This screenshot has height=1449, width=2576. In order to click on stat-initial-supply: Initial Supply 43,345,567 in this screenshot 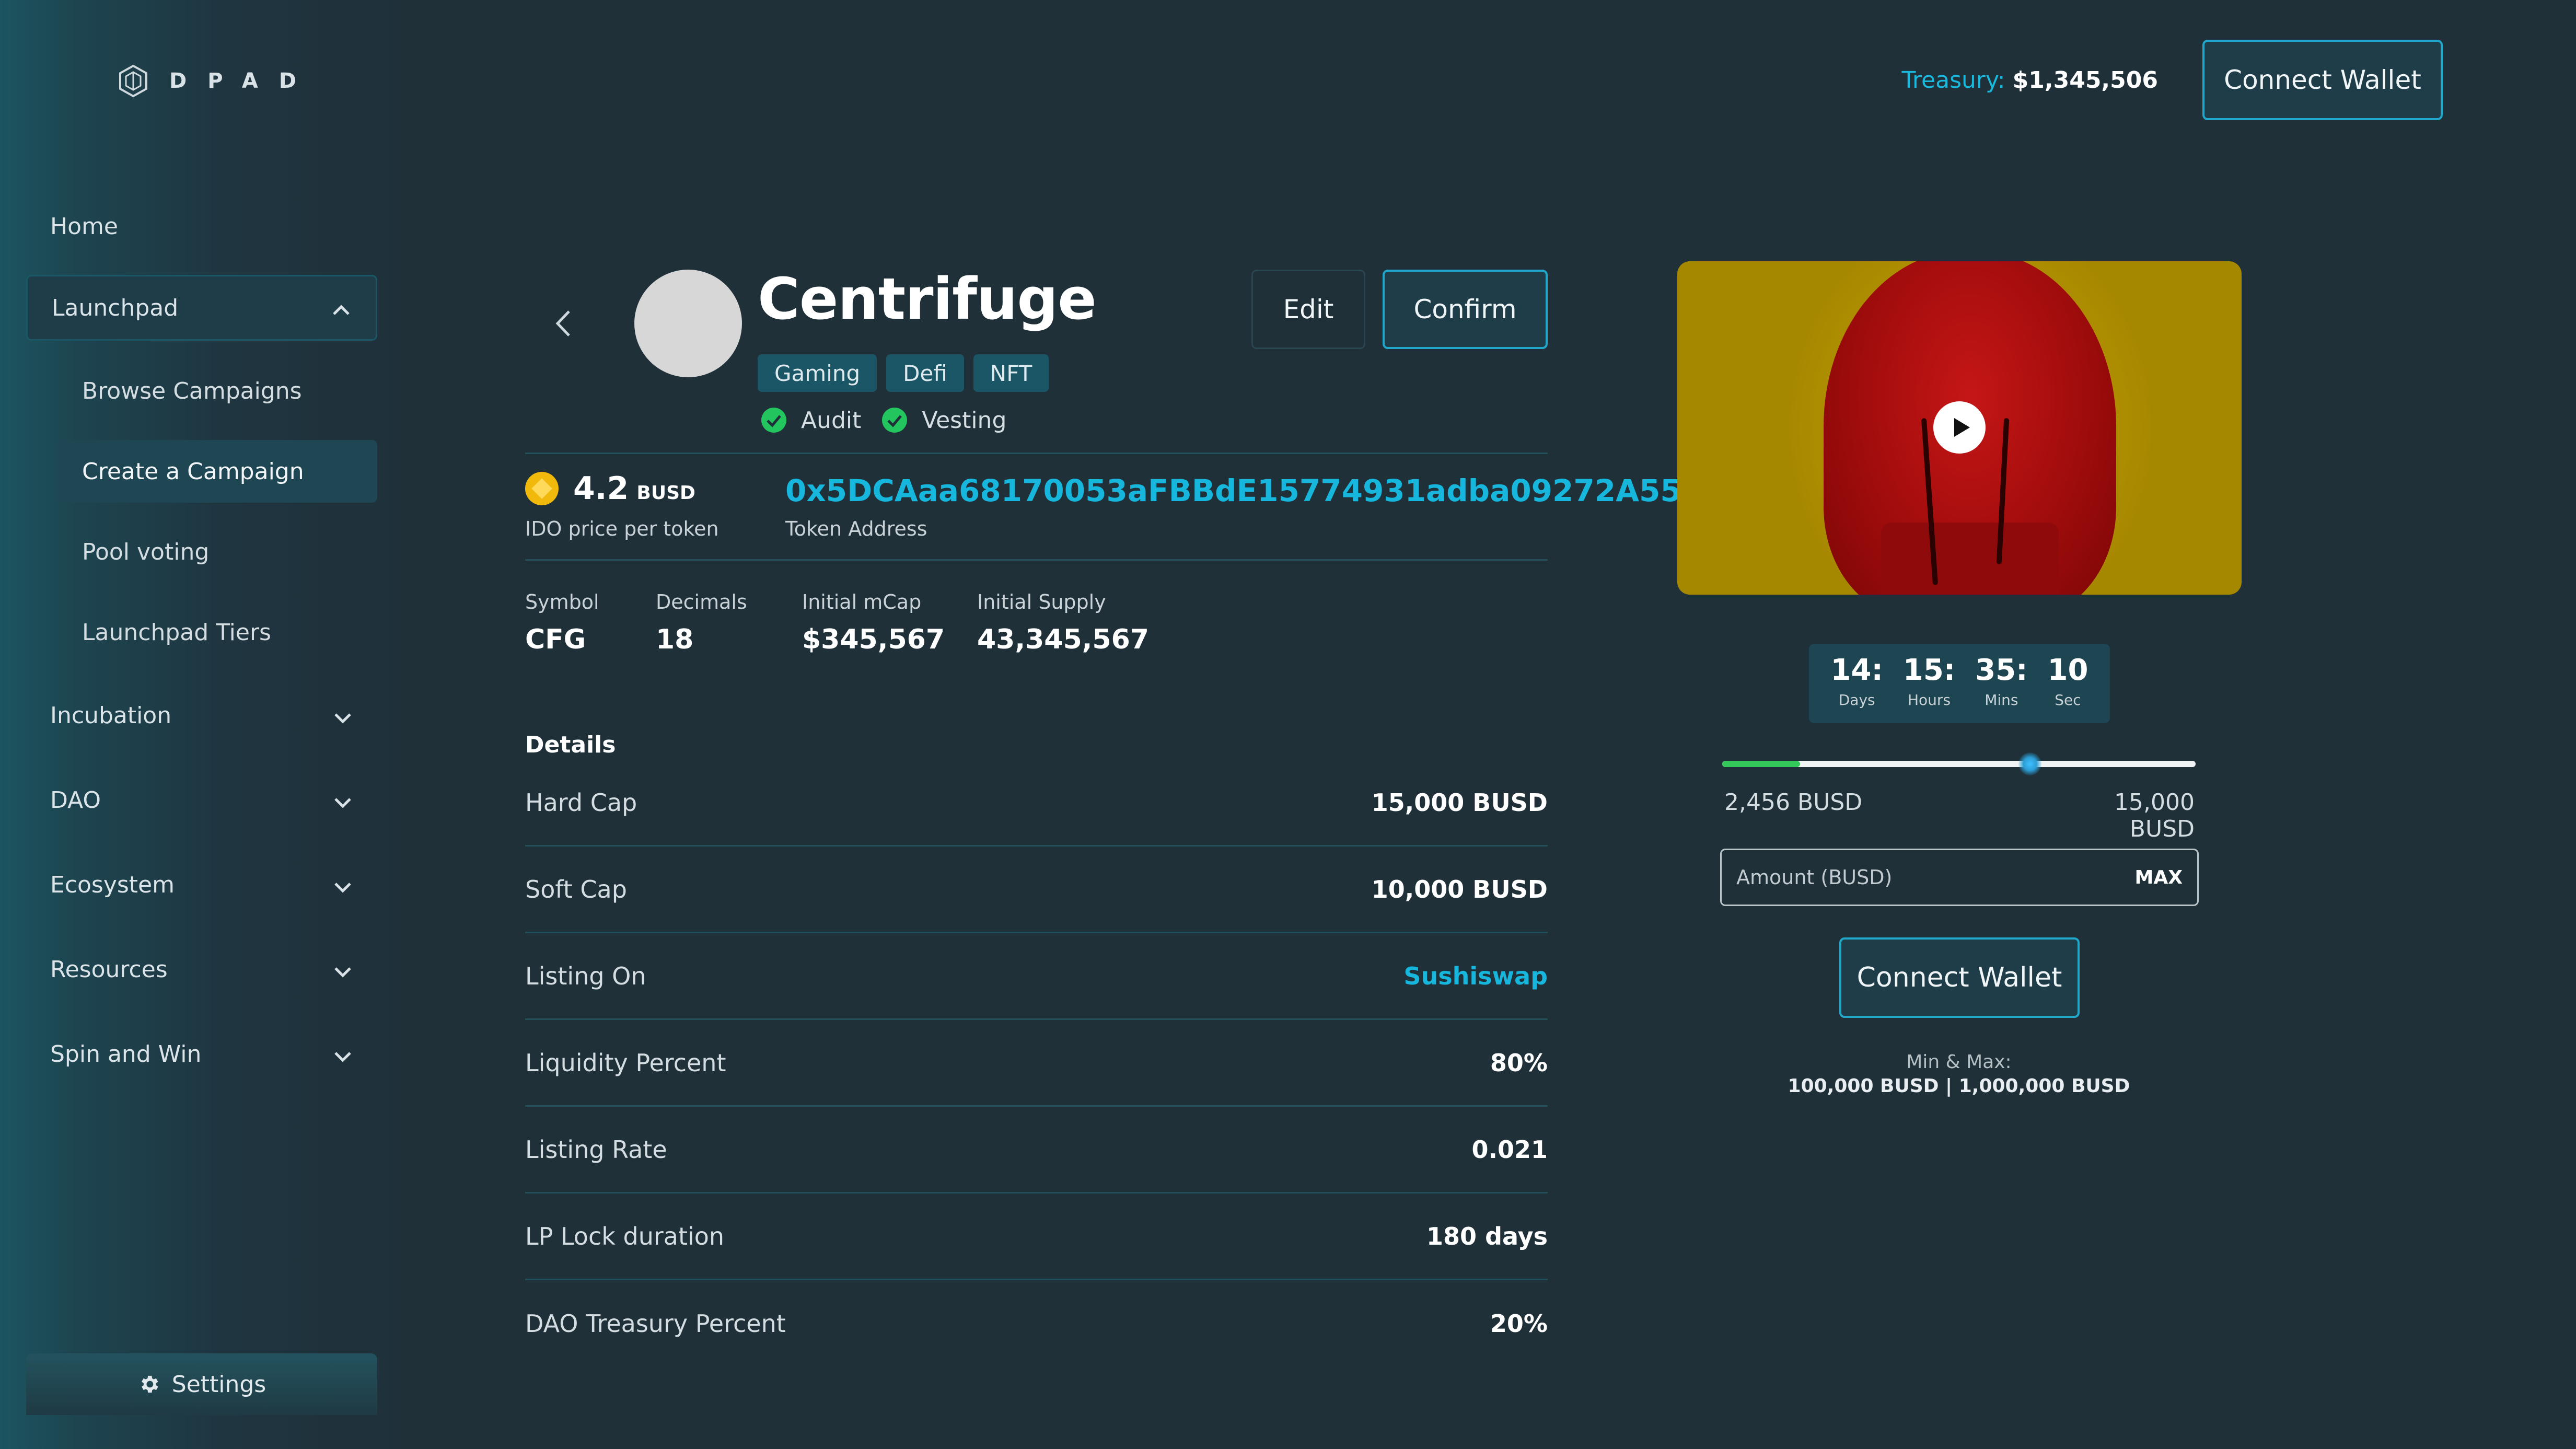, I will do `click(1063, 622)`.